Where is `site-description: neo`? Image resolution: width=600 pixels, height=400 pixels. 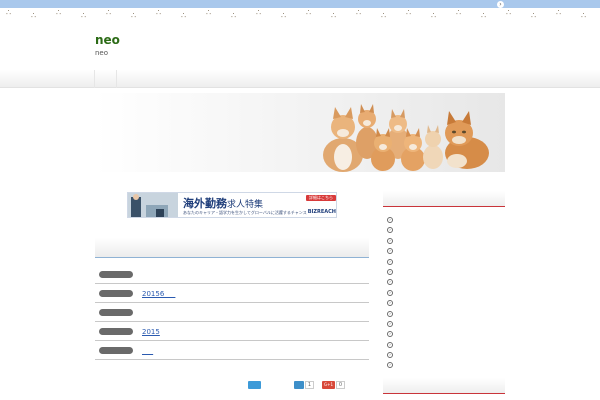
site-description: neo is located at coordinates (102, 53).